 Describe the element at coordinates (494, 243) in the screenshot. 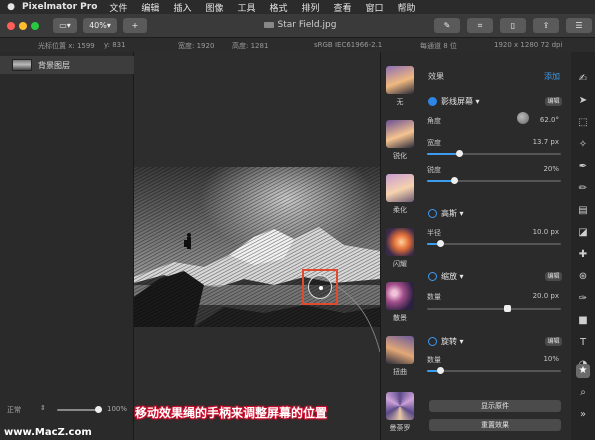

I see `radius-slider` at that location.